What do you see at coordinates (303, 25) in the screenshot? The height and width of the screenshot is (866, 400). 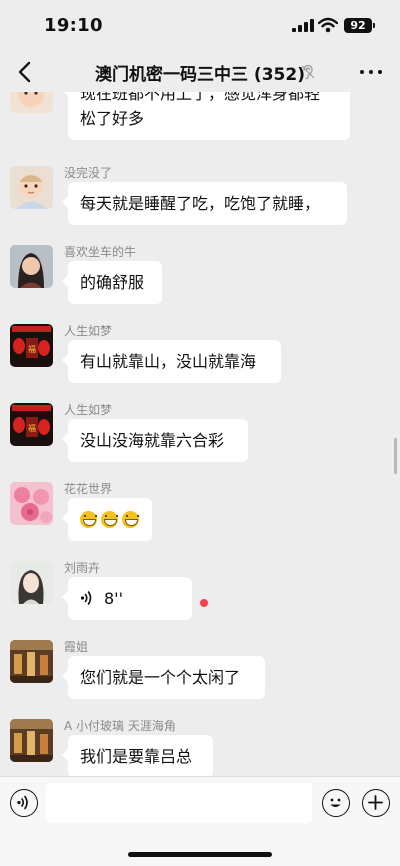 I see `cellular-signal-icon` at bounding box center [303, 25].